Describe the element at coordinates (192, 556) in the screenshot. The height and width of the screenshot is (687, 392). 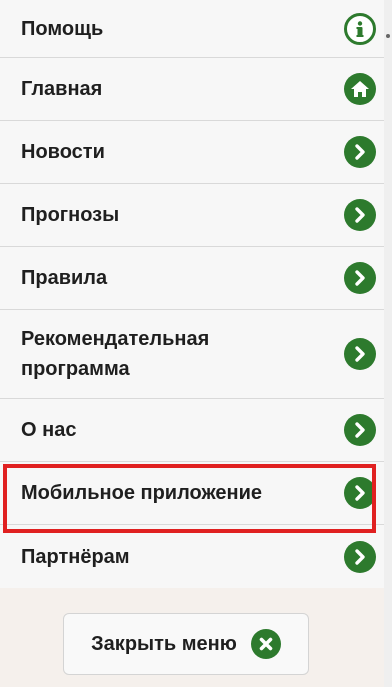
I see `menu-item-partners: Партнёрам` at that location.